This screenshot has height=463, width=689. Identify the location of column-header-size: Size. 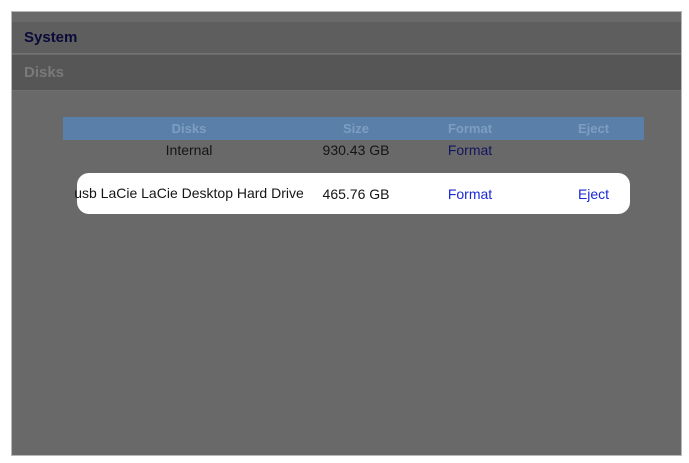
(355, 128).